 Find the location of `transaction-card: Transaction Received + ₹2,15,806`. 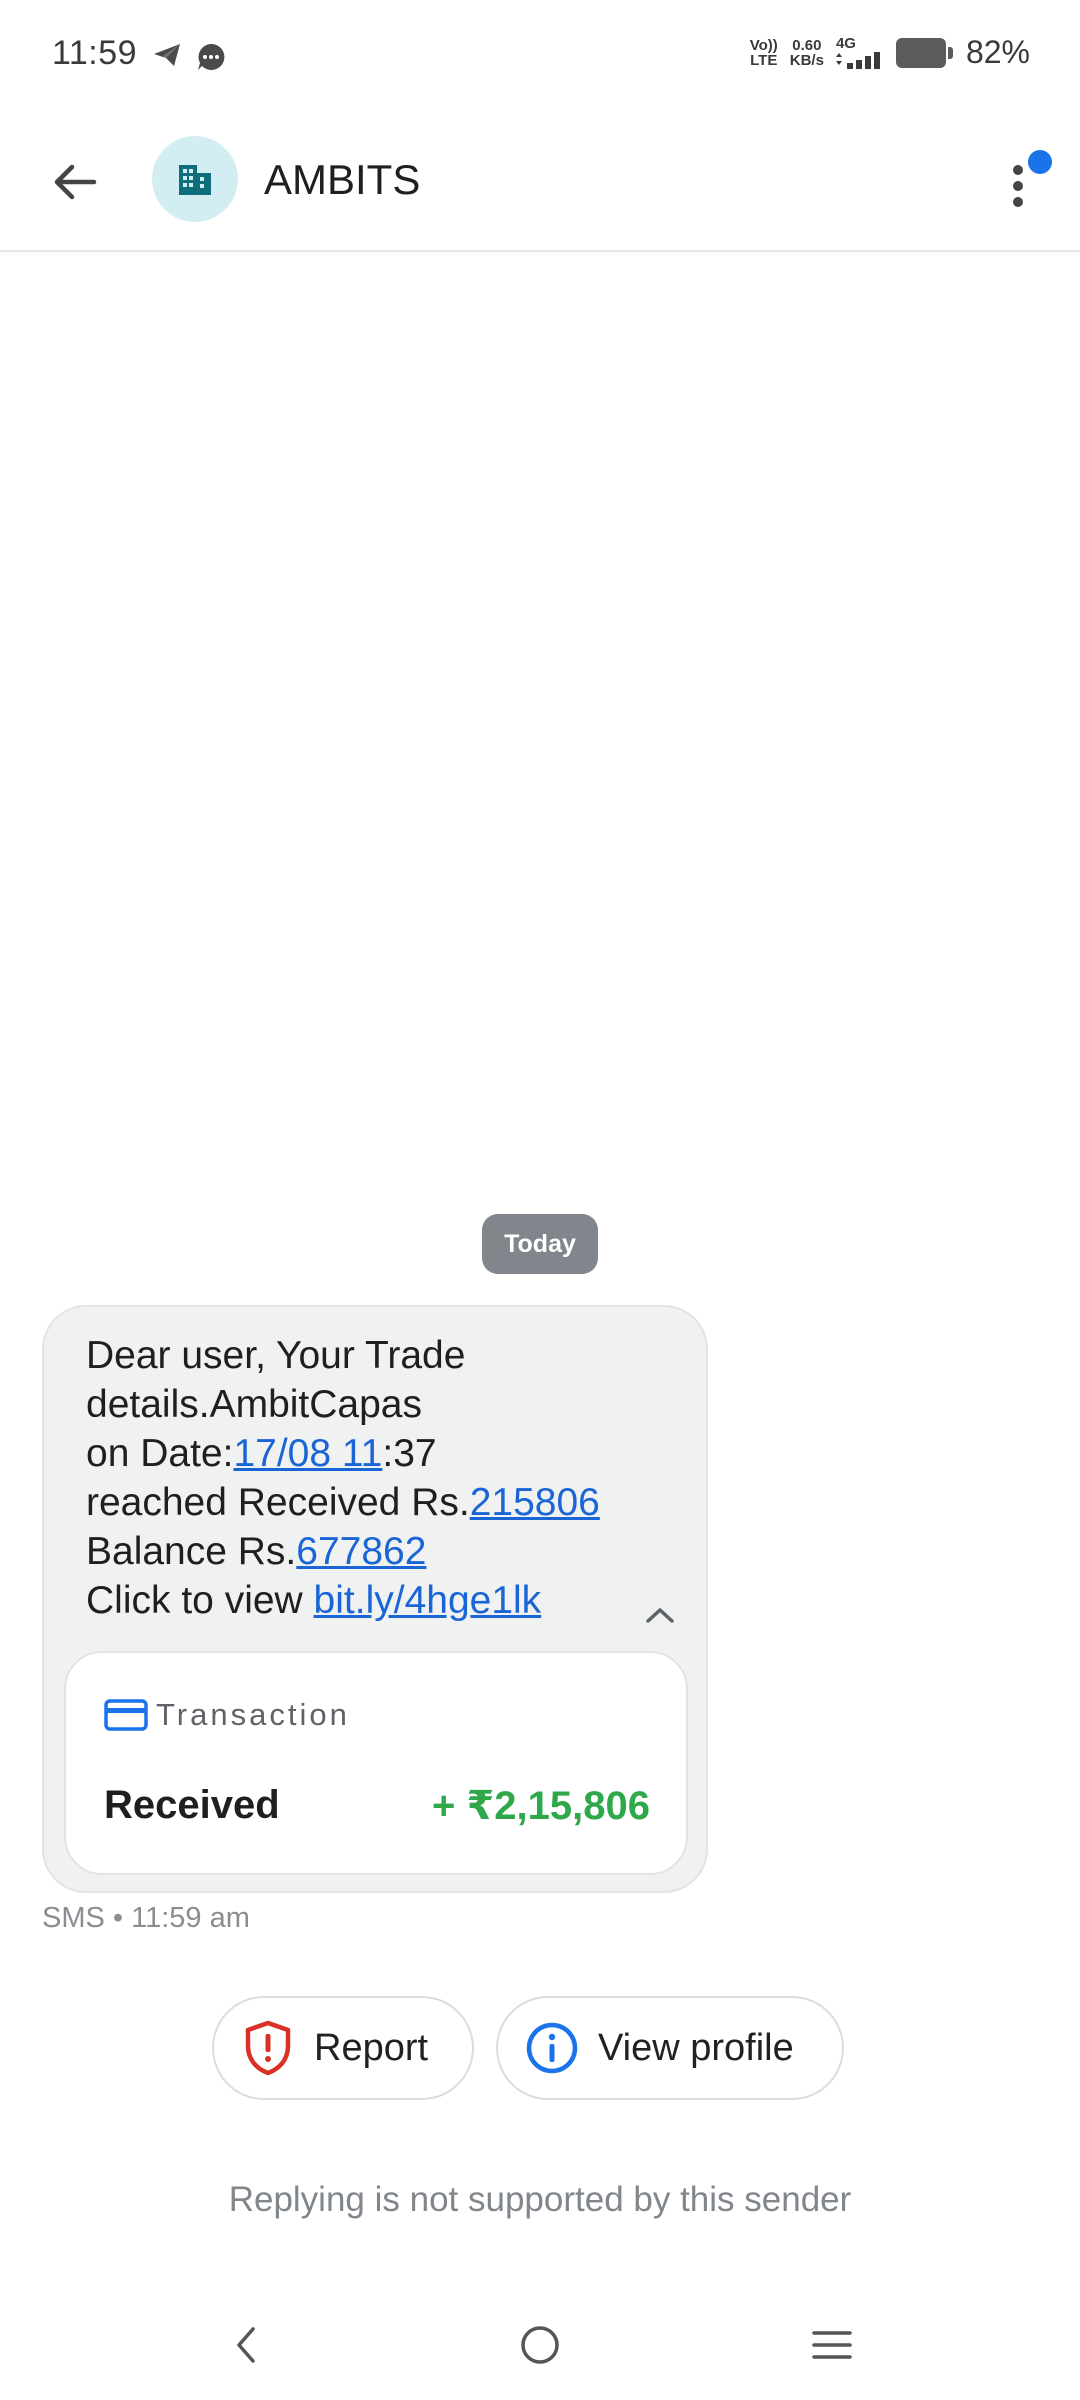

transaction-card: Transaction Received + ₹2,15,806 is located at coordinates (376, 1763).